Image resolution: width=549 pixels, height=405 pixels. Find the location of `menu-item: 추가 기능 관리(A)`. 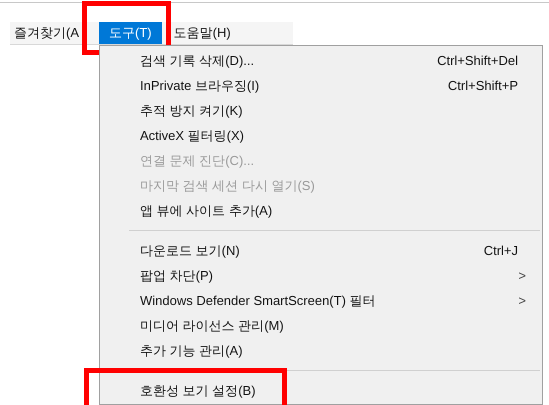

menu-item: 추가 기능 관리(A) is located at coordinates (321, 350).